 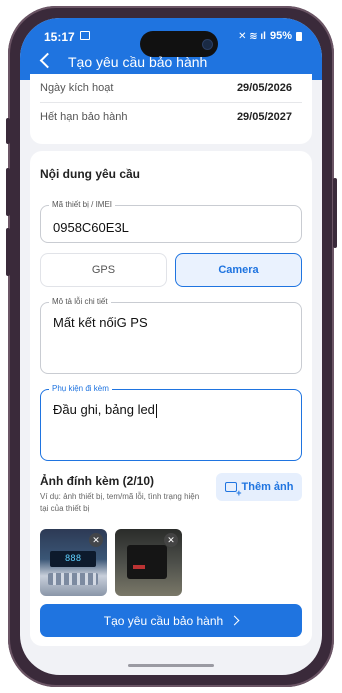 What do you see at coordinates (91, 227) in the screenshot?
I see `imei-field-value: 0958C60E3L` at bounding box center [91, 227].